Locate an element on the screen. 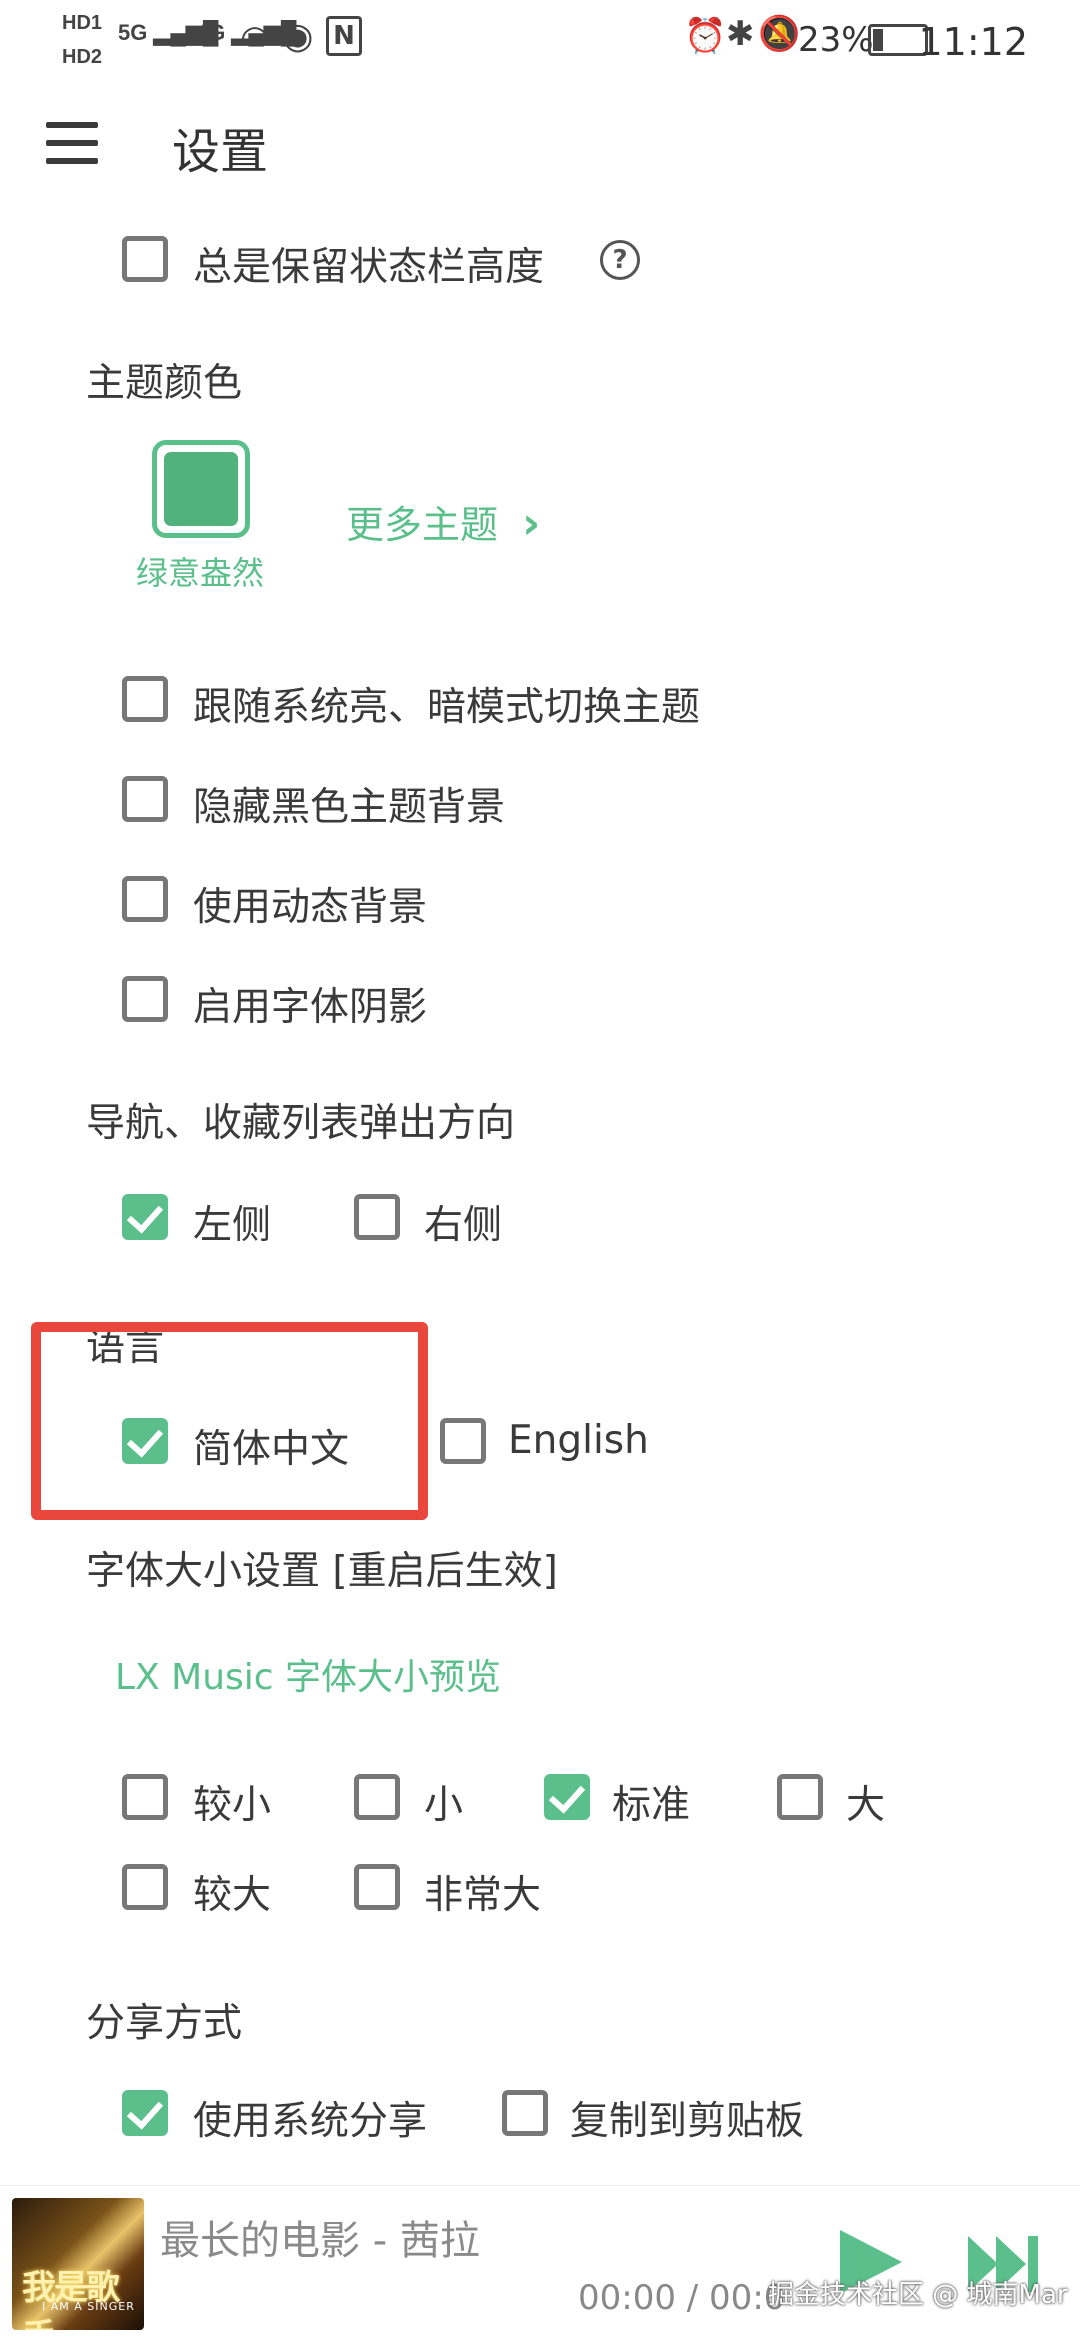 The width and height of the screenshot is (1080, 2341). bluetooth-icon: ✱ is located at coordinates (740, 34).